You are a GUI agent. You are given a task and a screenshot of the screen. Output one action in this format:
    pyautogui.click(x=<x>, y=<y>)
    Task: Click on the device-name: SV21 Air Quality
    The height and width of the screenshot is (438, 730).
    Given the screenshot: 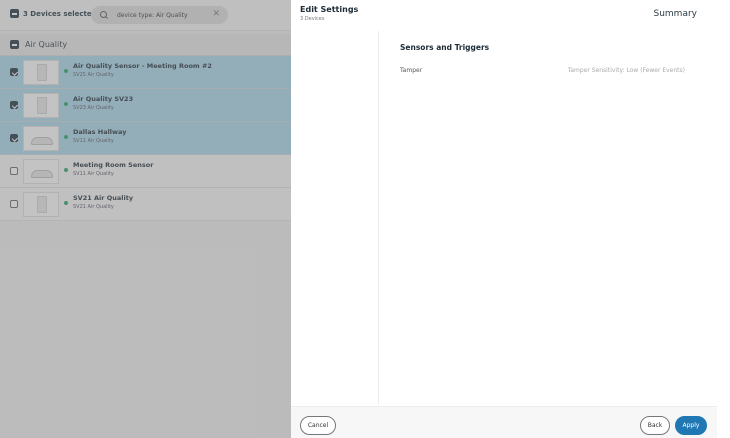 What is the action you would take?
    pyautogui.click(x=103, y=198)
    